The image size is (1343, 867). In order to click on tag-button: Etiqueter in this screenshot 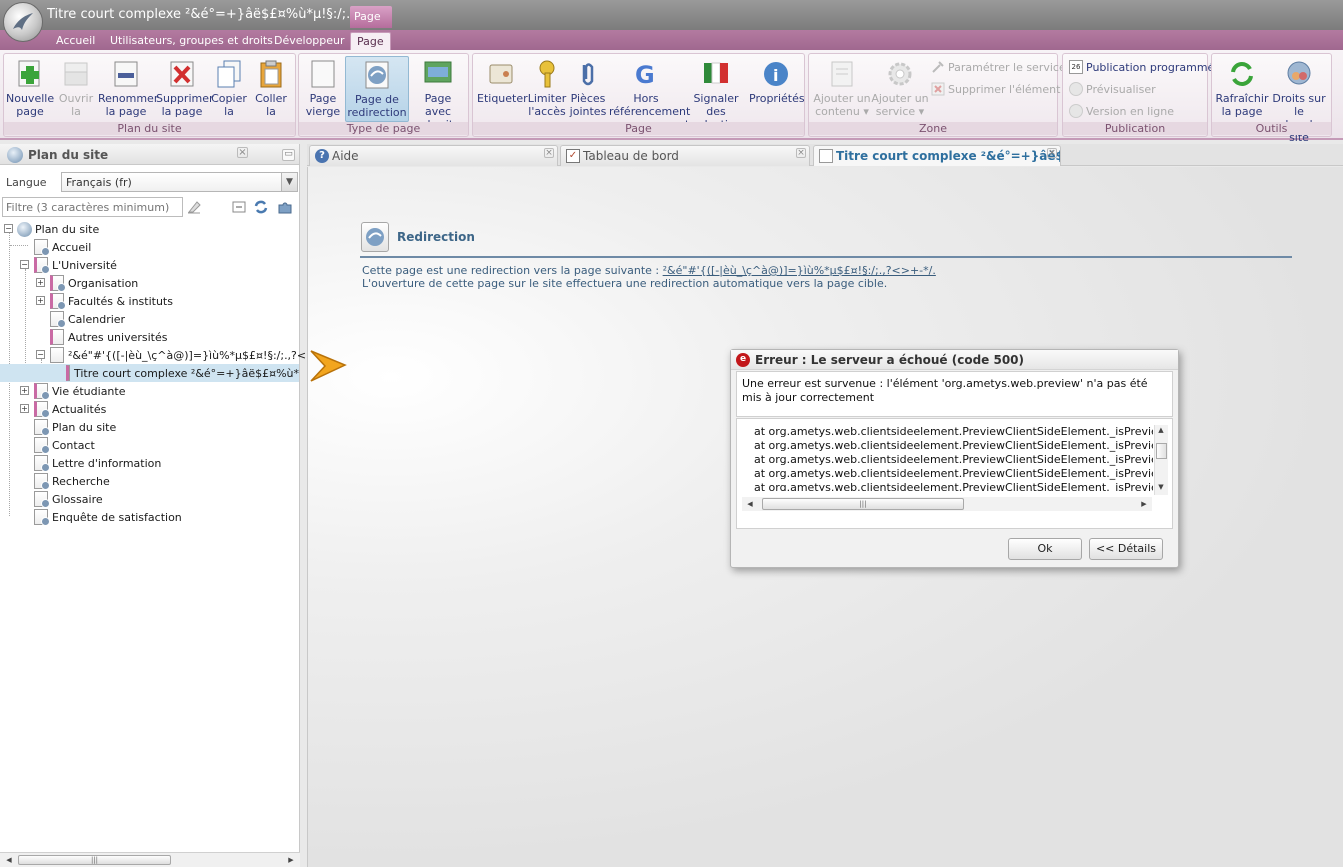, I will do `click(502, 89)`.